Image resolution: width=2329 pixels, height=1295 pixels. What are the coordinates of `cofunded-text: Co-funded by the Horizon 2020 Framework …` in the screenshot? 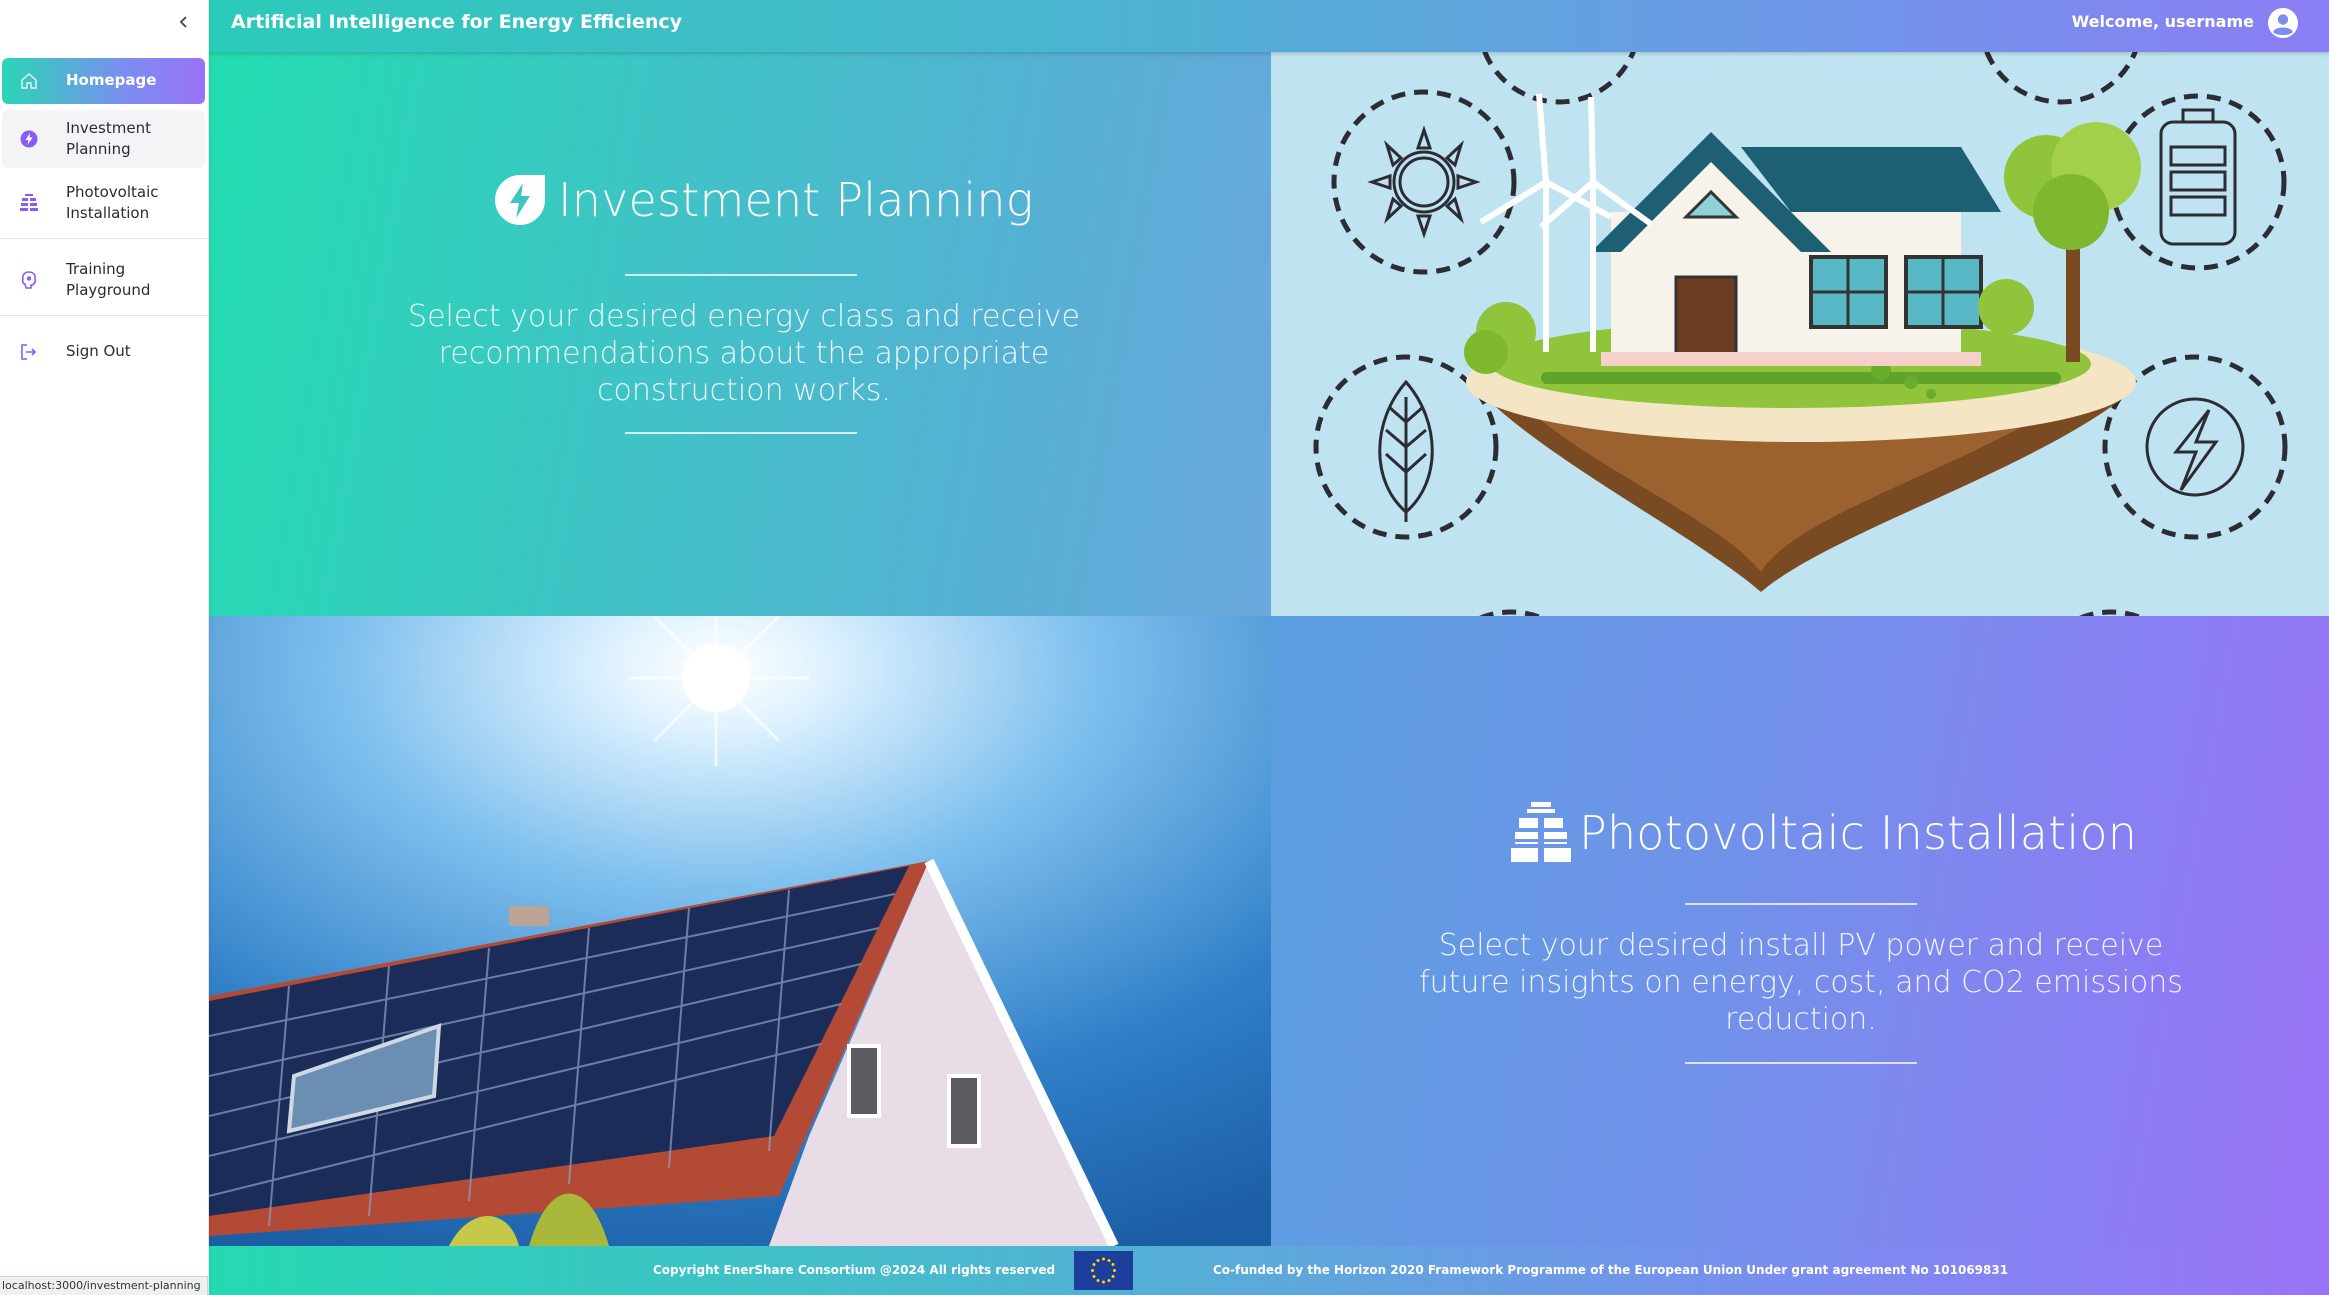 It's located at (1611, 1270).